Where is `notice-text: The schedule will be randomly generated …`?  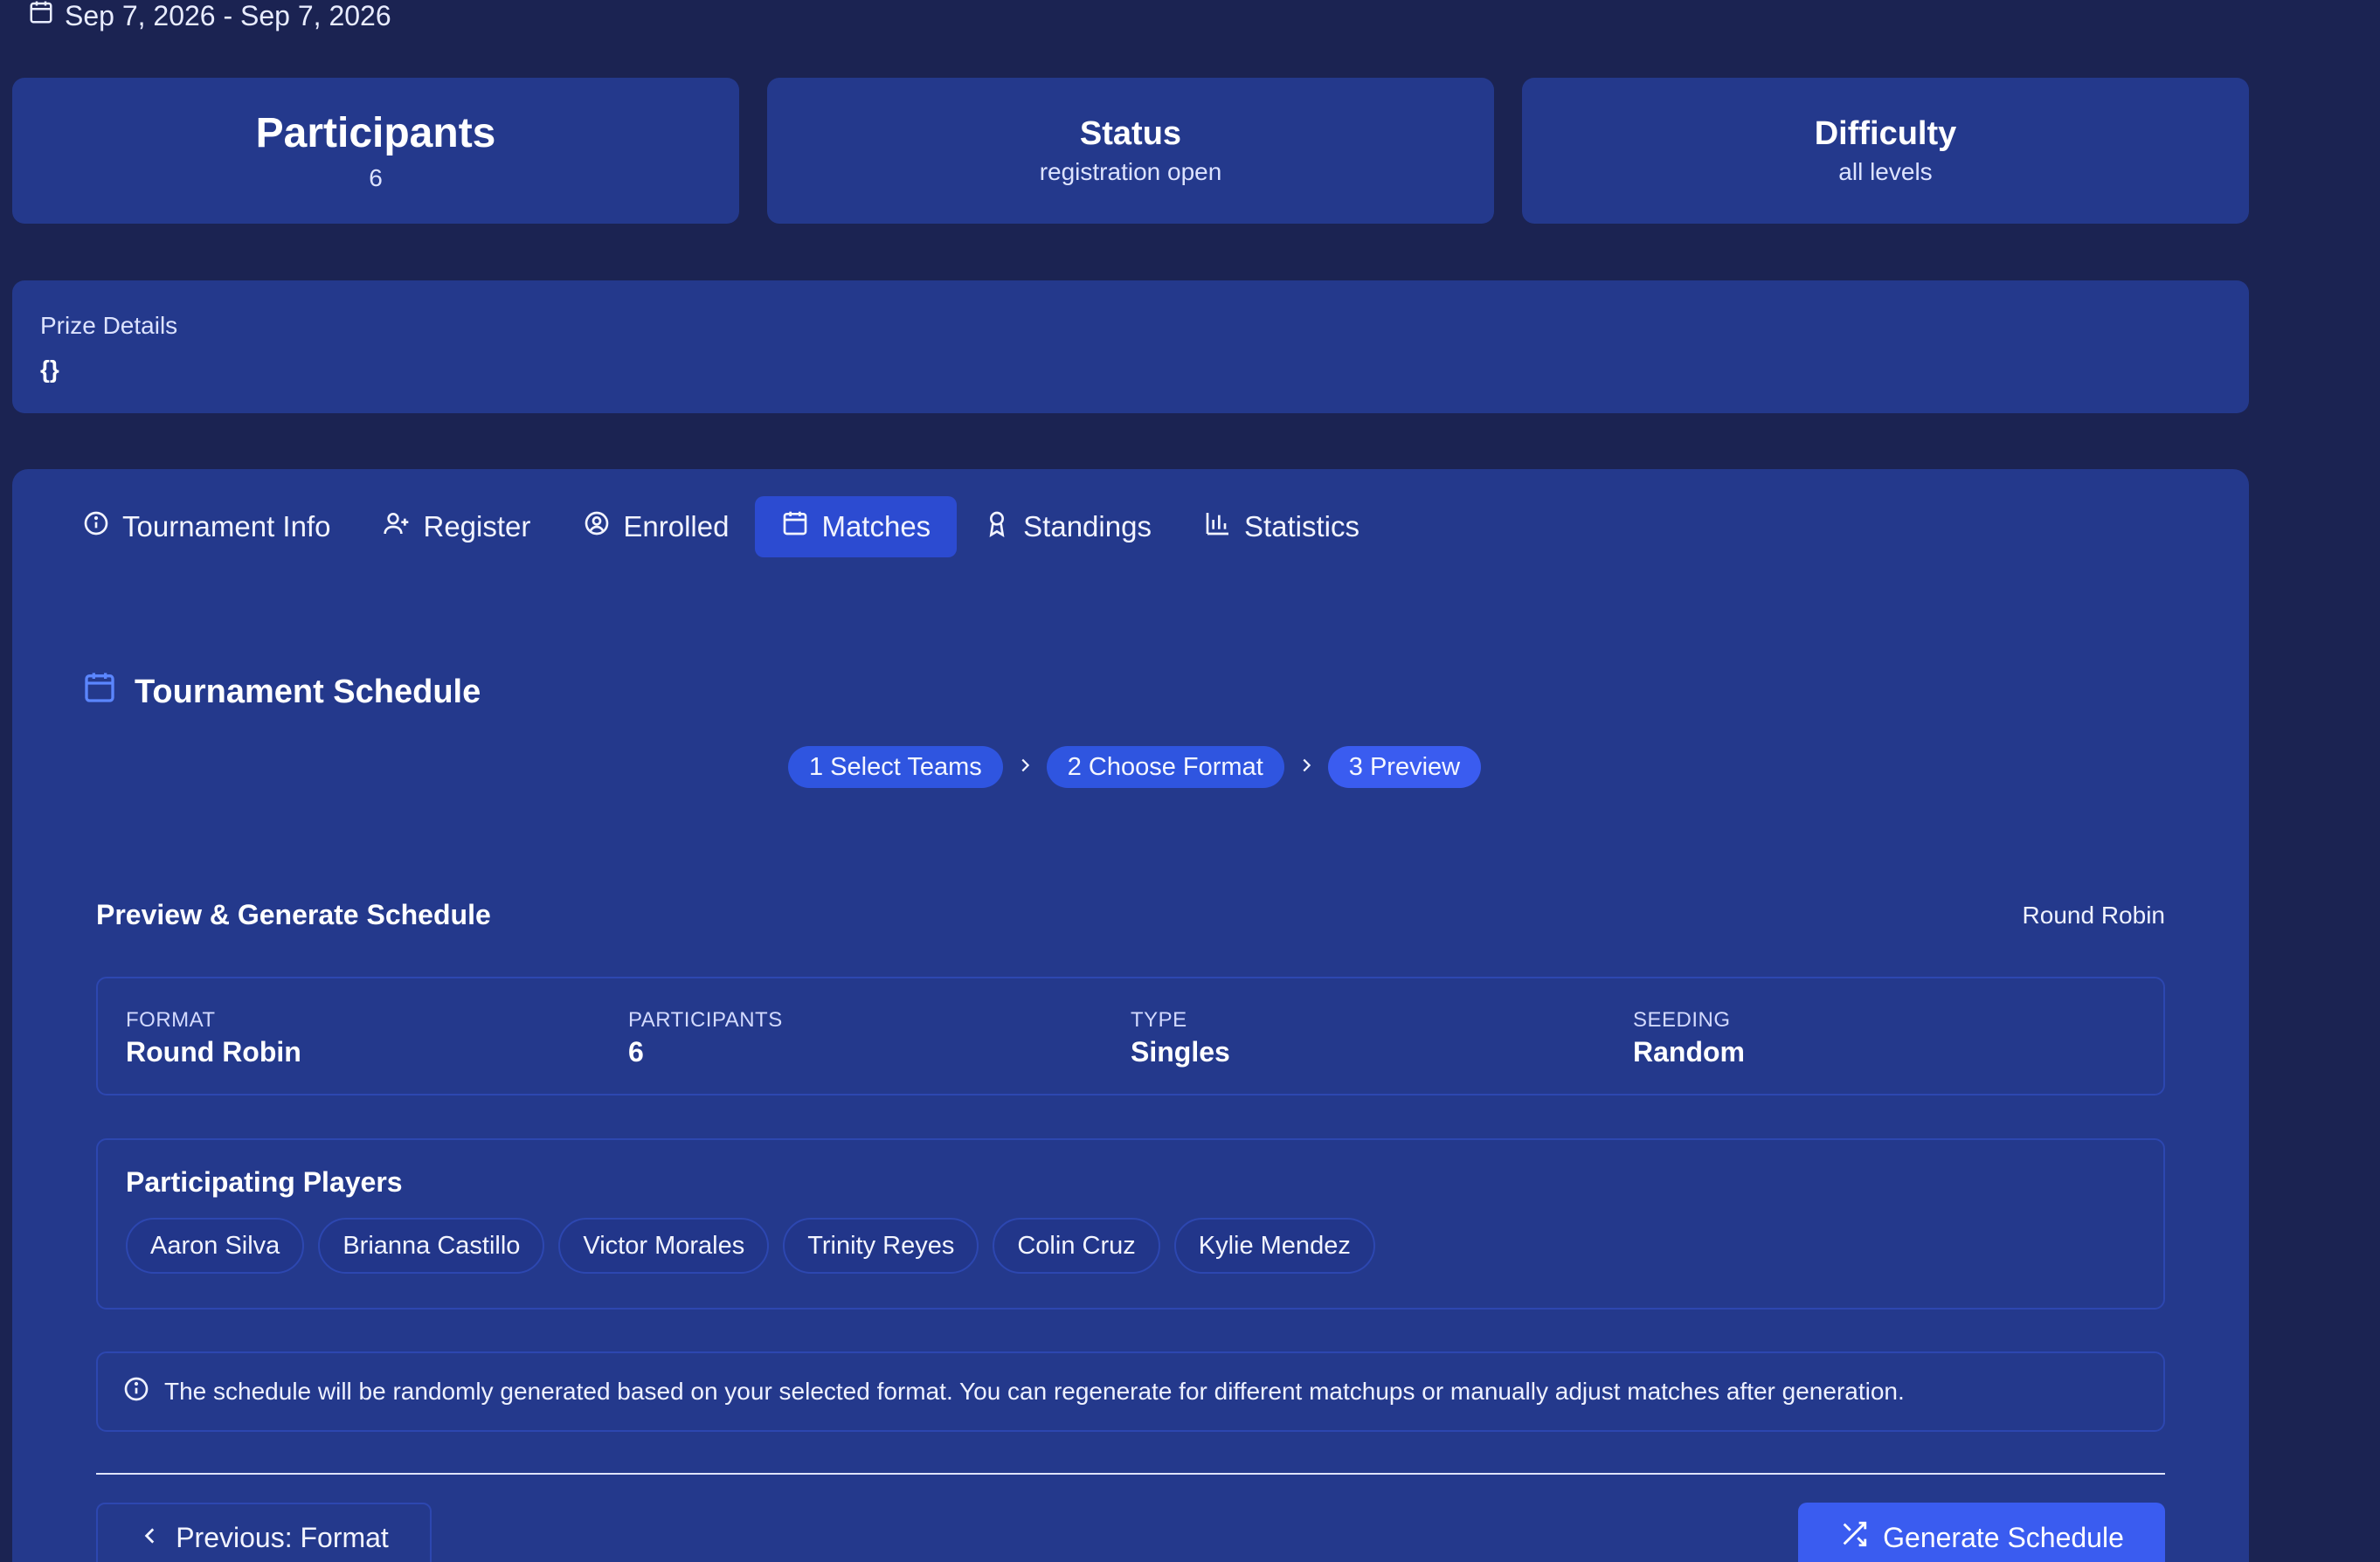
notice-text: The schedule will be randomly generated … is located at coordinates (1034, 1391).